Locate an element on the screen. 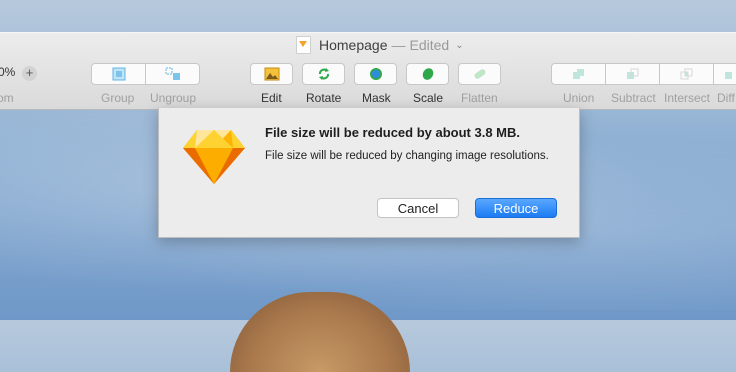  intersect-label: Intersect is located at coordinates (687, 98).